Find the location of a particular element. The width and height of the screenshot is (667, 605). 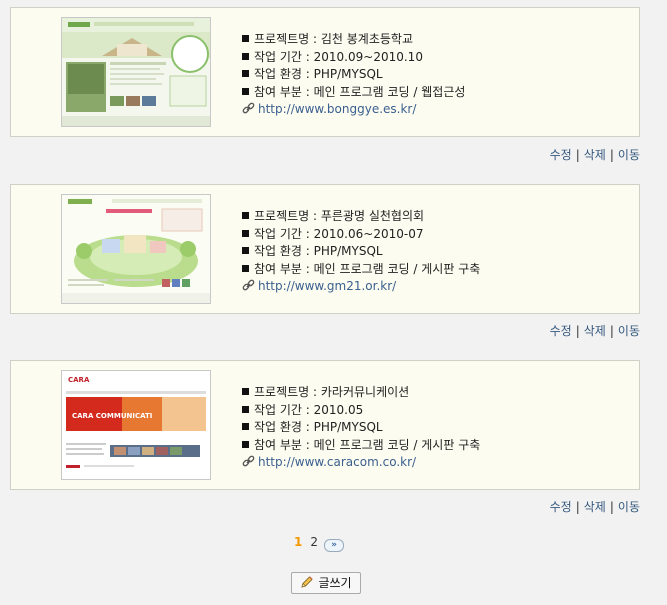

project-url-link: http://www.gm21.or.kr/ is located at coordinates (327, 286).